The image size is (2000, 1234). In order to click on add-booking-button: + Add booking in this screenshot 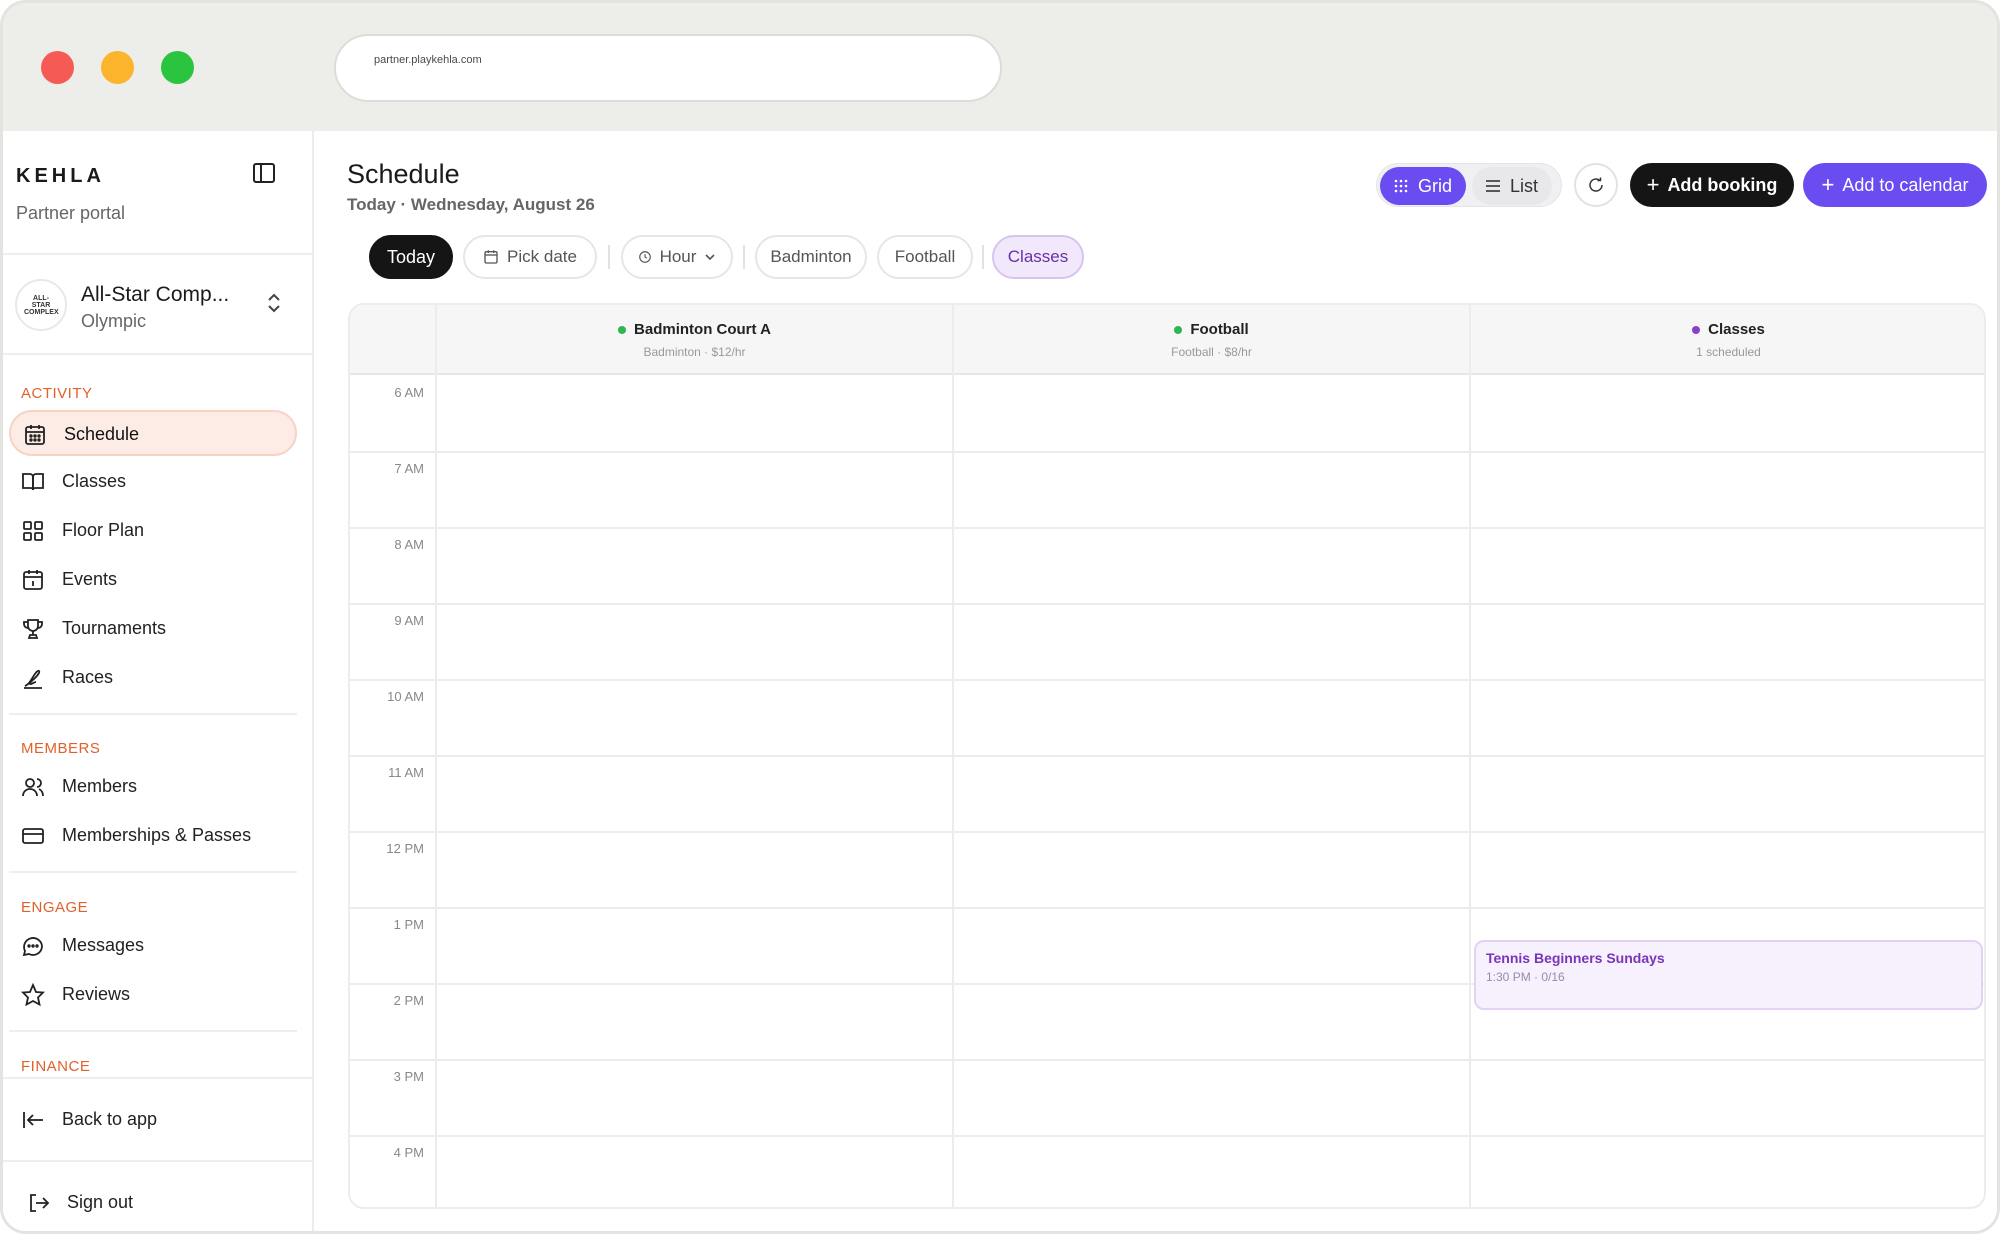, I will do `click(1712, 185)`.